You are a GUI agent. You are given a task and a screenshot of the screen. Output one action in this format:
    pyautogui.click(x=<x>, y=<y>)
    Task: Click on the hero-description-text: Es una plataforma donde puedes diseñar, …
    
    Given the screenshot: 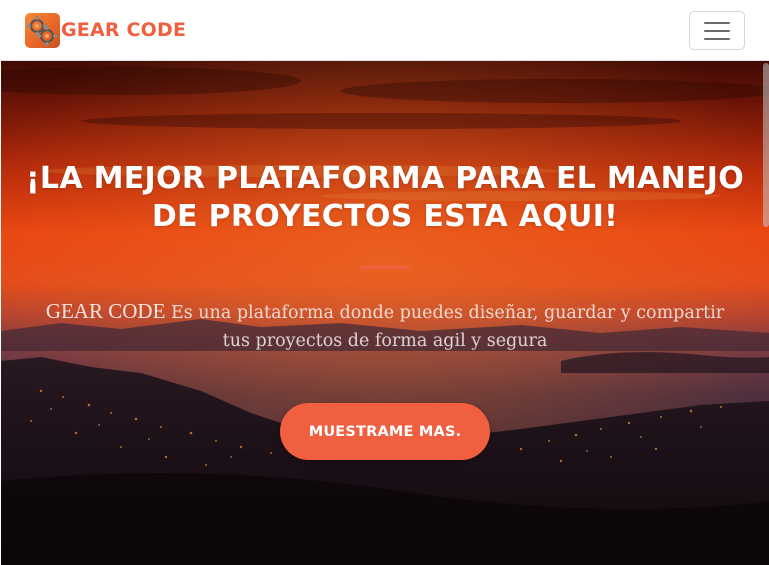 What is the action you would take?
    pyautogui.click(x=445, y=327)
    